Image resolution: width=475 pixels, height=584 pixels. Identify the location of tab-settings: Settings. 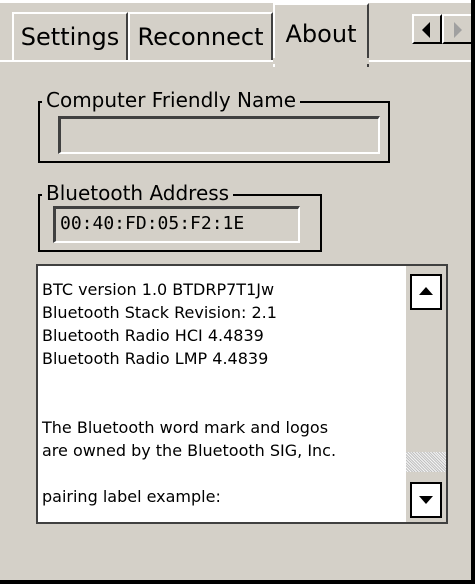
(70, 37).